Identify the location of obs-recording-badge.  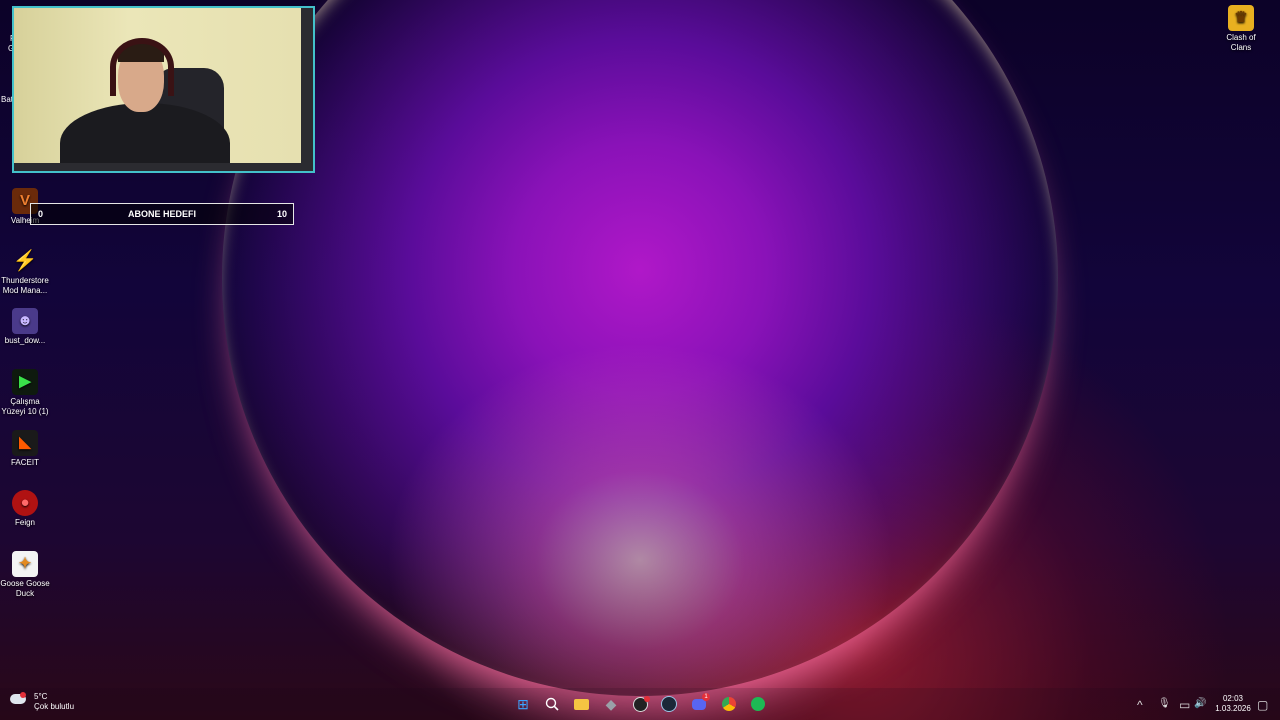
(647, 699).